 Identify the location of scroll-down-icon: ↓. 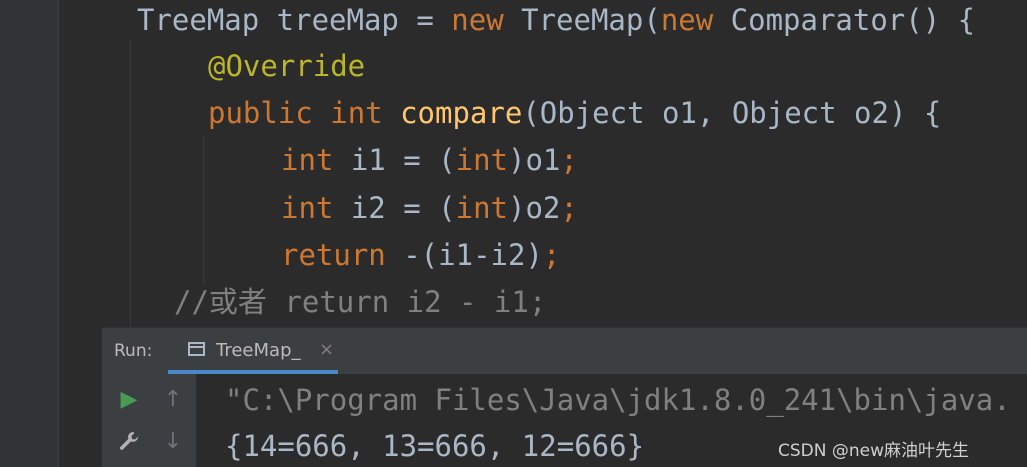
(173, 441).